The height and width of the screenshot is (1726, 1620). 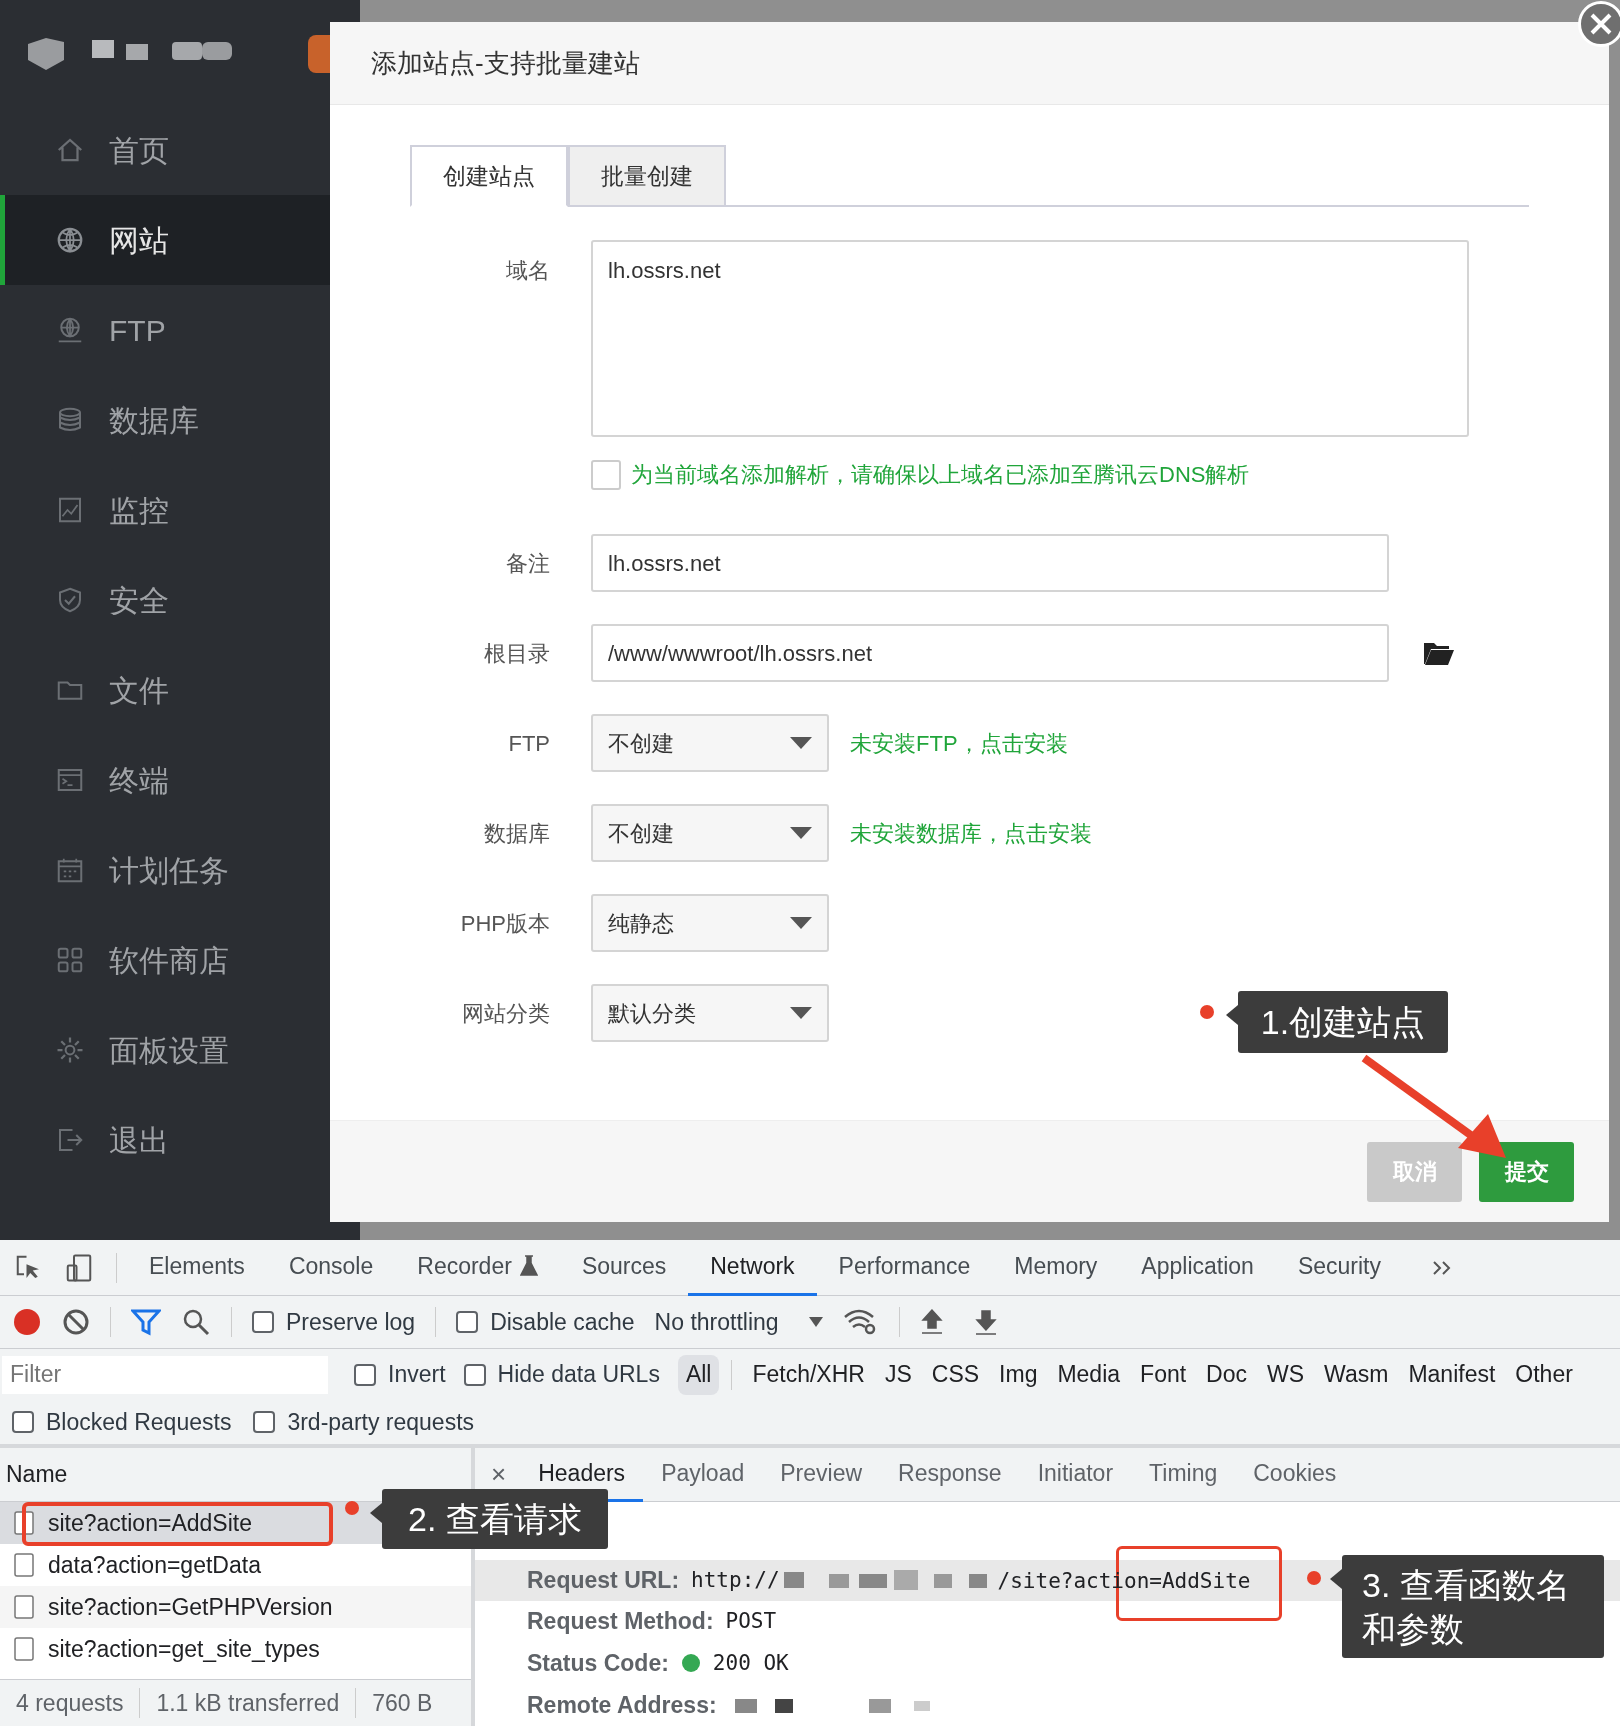 What do you see at coordinates (505, 923) in the screenshot?
I see `field-label: PHP版本` at bounding box center [505, 923].